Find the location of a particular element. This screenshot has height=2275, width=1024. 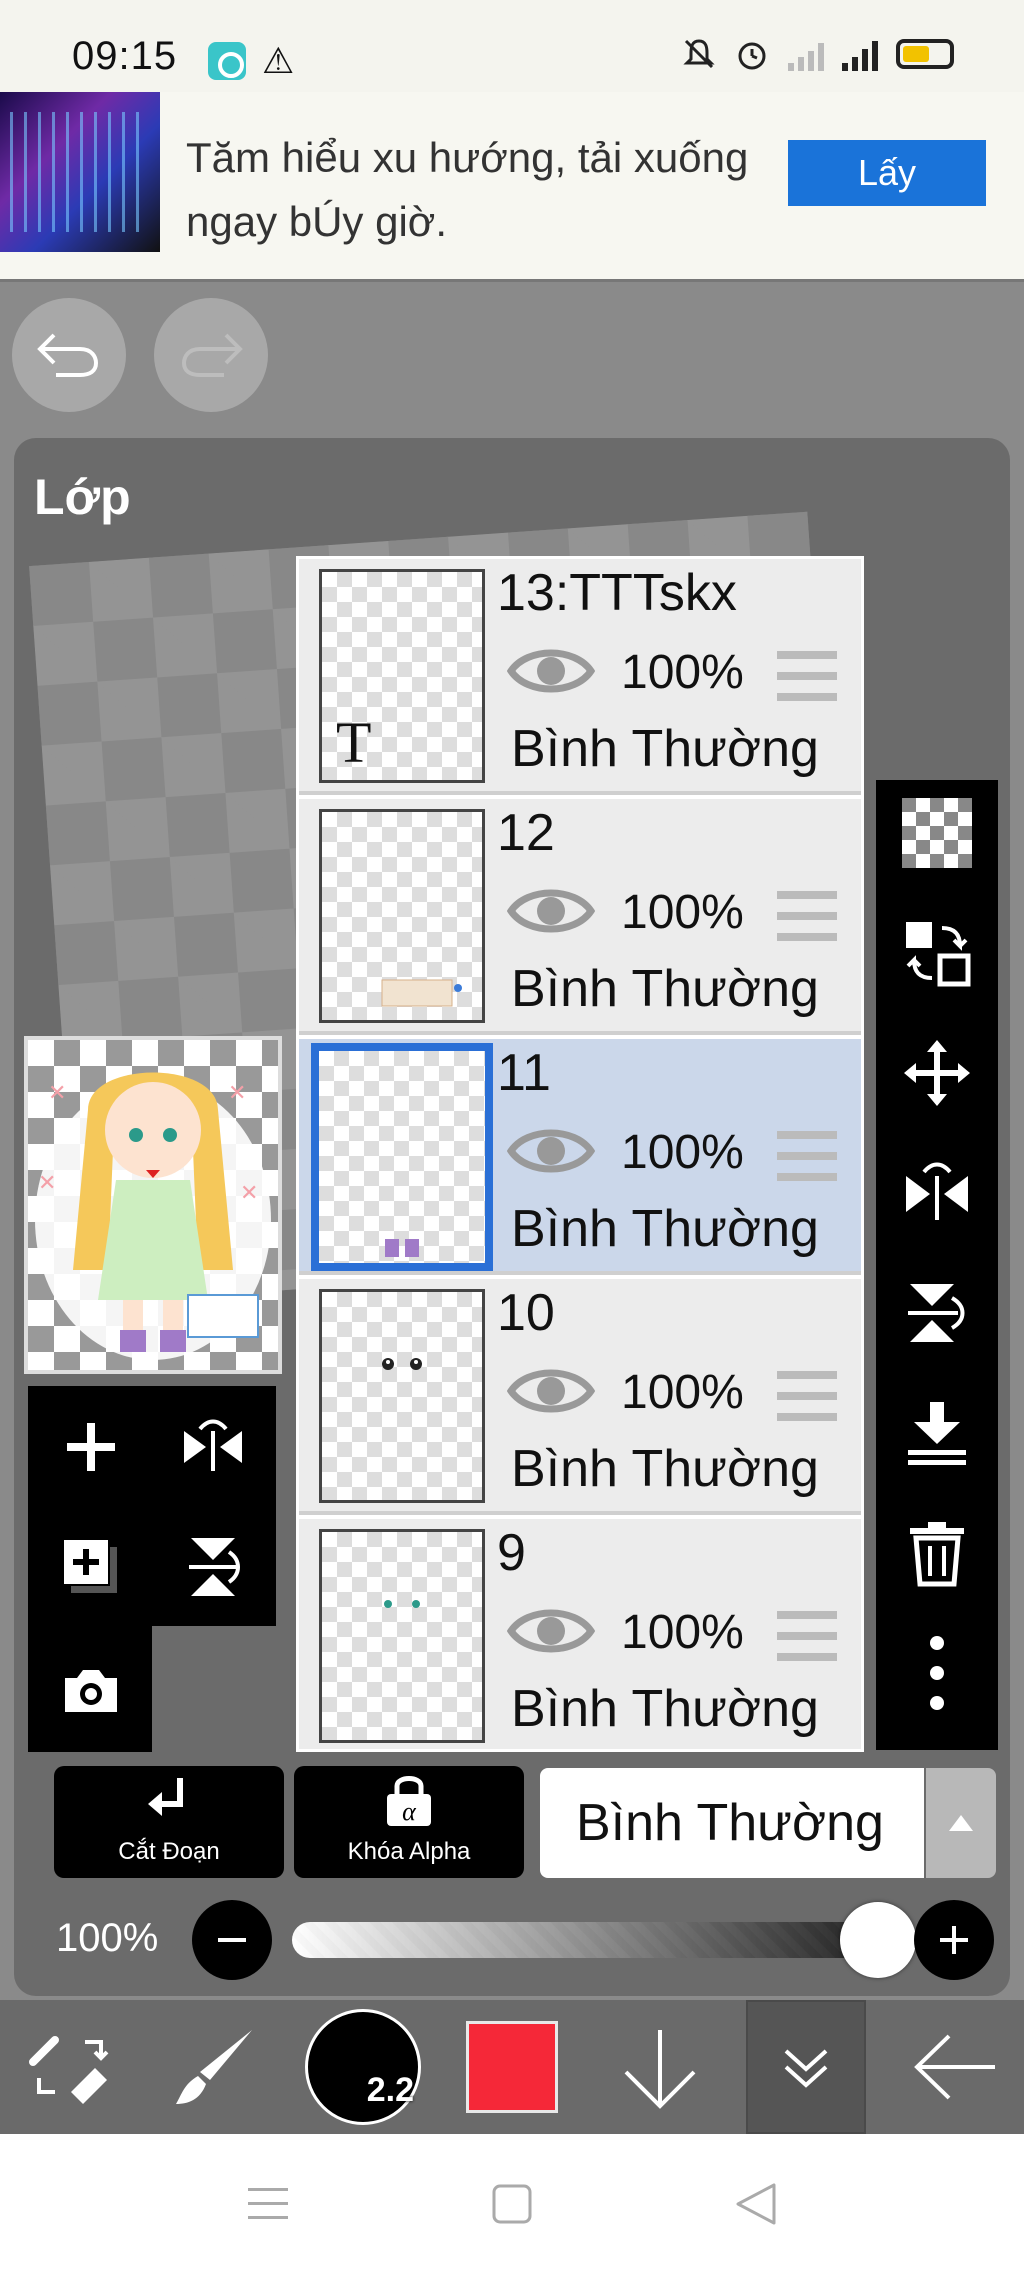

lock-alpha-icon: α is located at coordinates (409, 1801).